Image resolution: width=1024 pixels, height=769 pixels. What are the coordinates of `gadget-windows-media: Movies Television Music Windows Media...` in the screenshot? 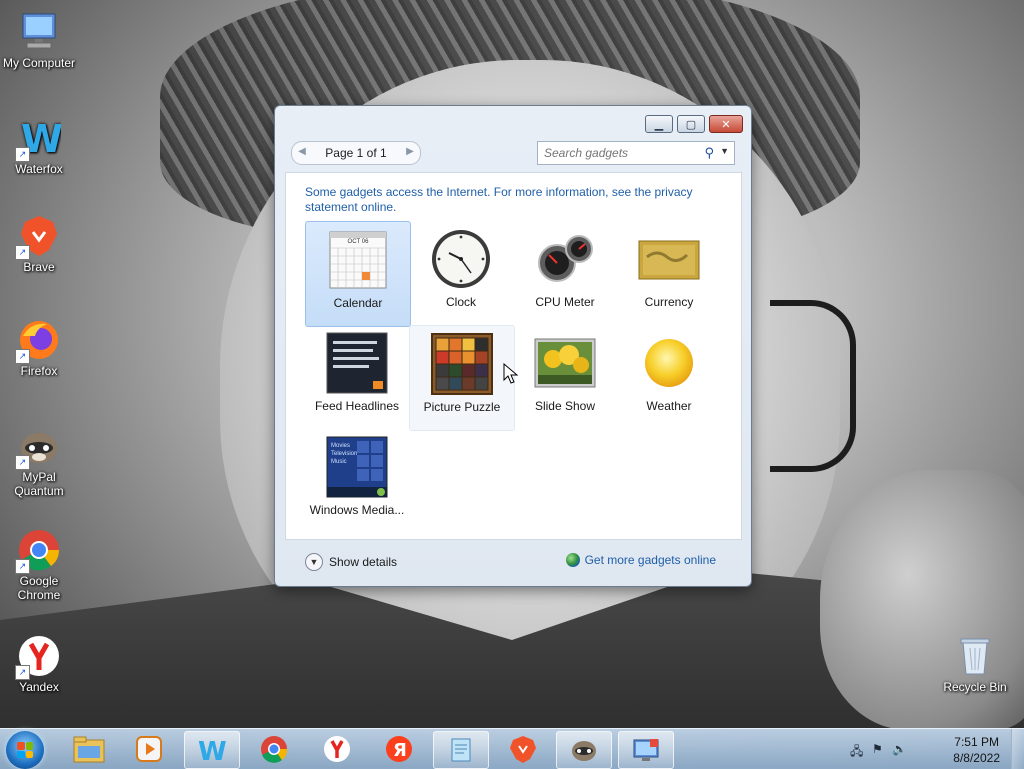 It's located at (357, 481).